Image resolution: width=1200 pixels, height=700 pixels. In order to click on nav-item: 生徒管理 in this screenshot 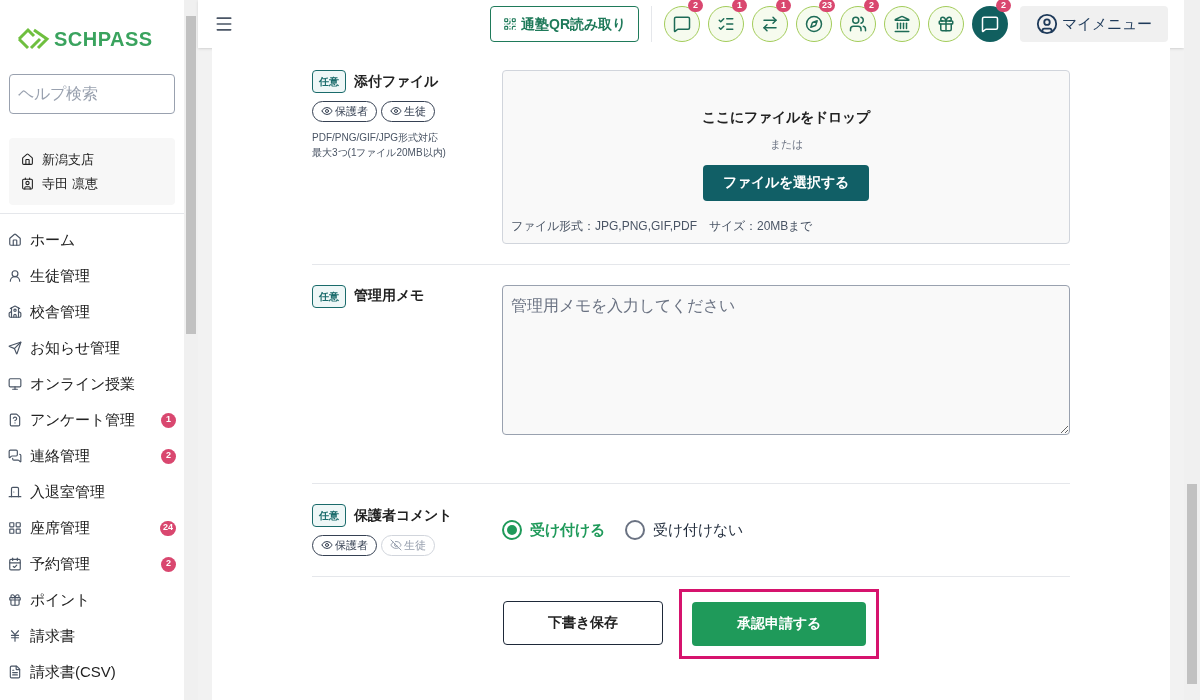, I will do `click(92, 276)`.